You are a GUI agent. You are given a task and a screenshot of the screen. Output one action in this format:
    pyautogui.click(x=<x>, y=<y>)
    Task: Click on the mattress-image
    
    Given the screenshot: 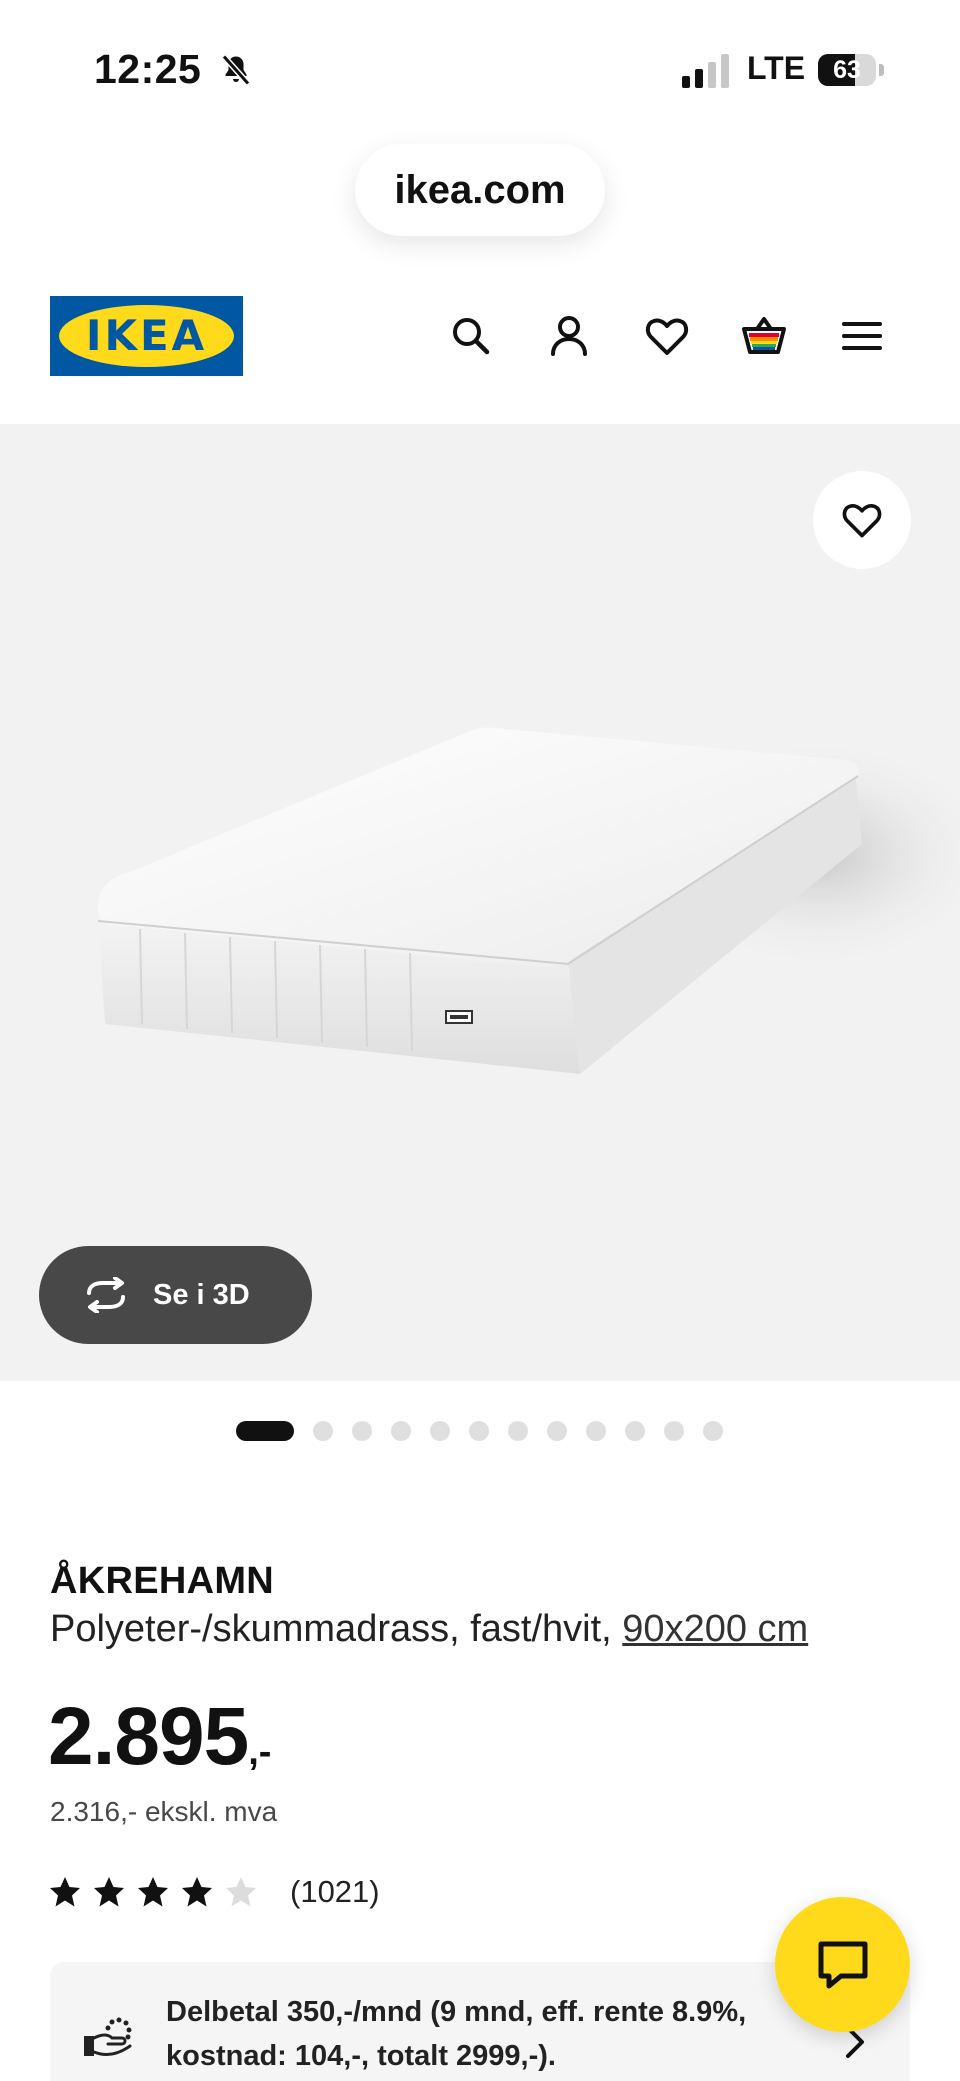 What is the action you would take?
    pyautogui.click(x=528, y=900)
    